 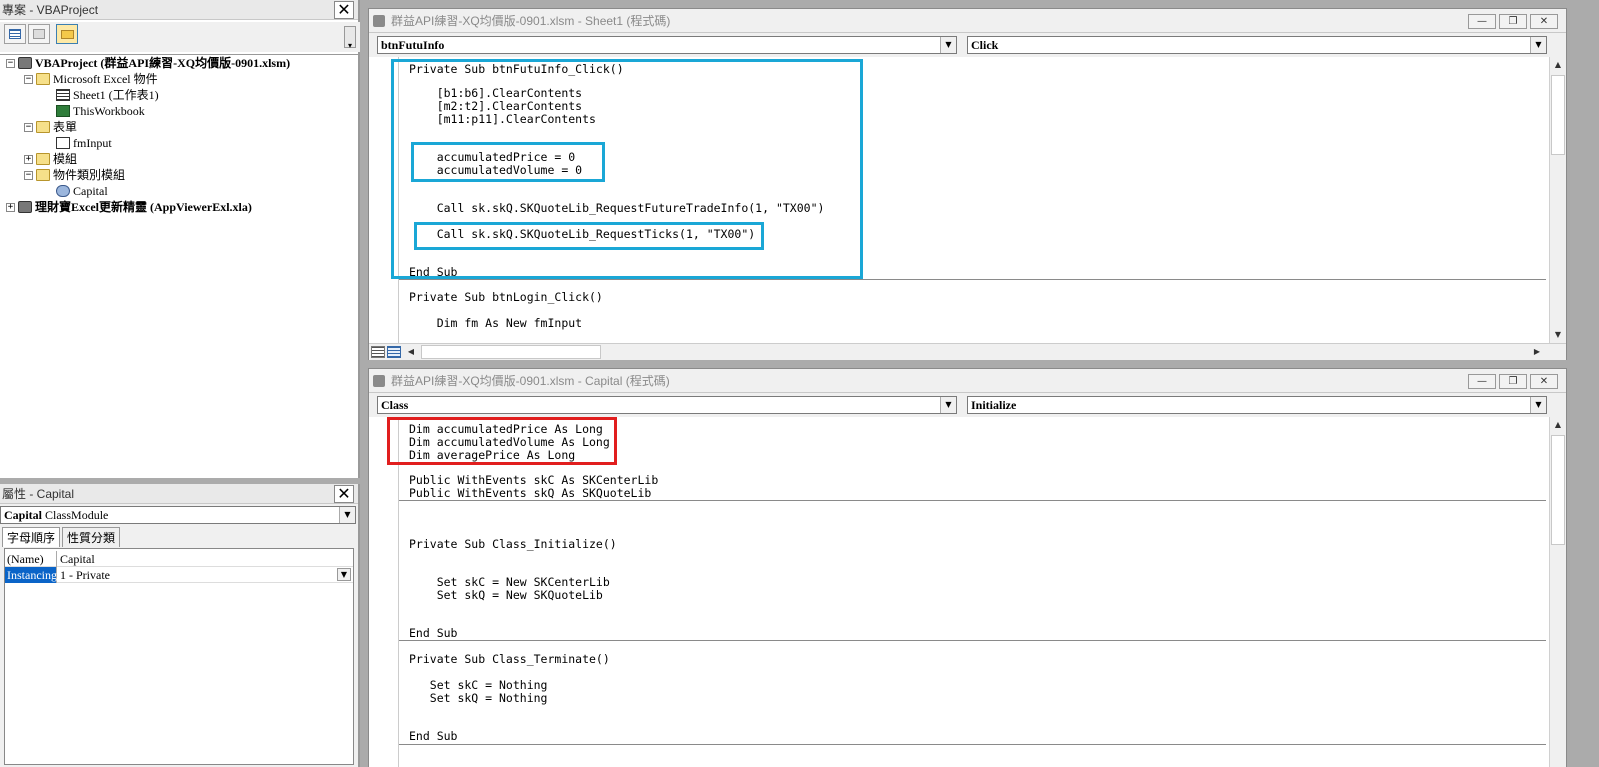 What do you see at coordinates (394, 352) in the screenshot?
I see `full-module-view-icon` at bounding box center [394, 352].